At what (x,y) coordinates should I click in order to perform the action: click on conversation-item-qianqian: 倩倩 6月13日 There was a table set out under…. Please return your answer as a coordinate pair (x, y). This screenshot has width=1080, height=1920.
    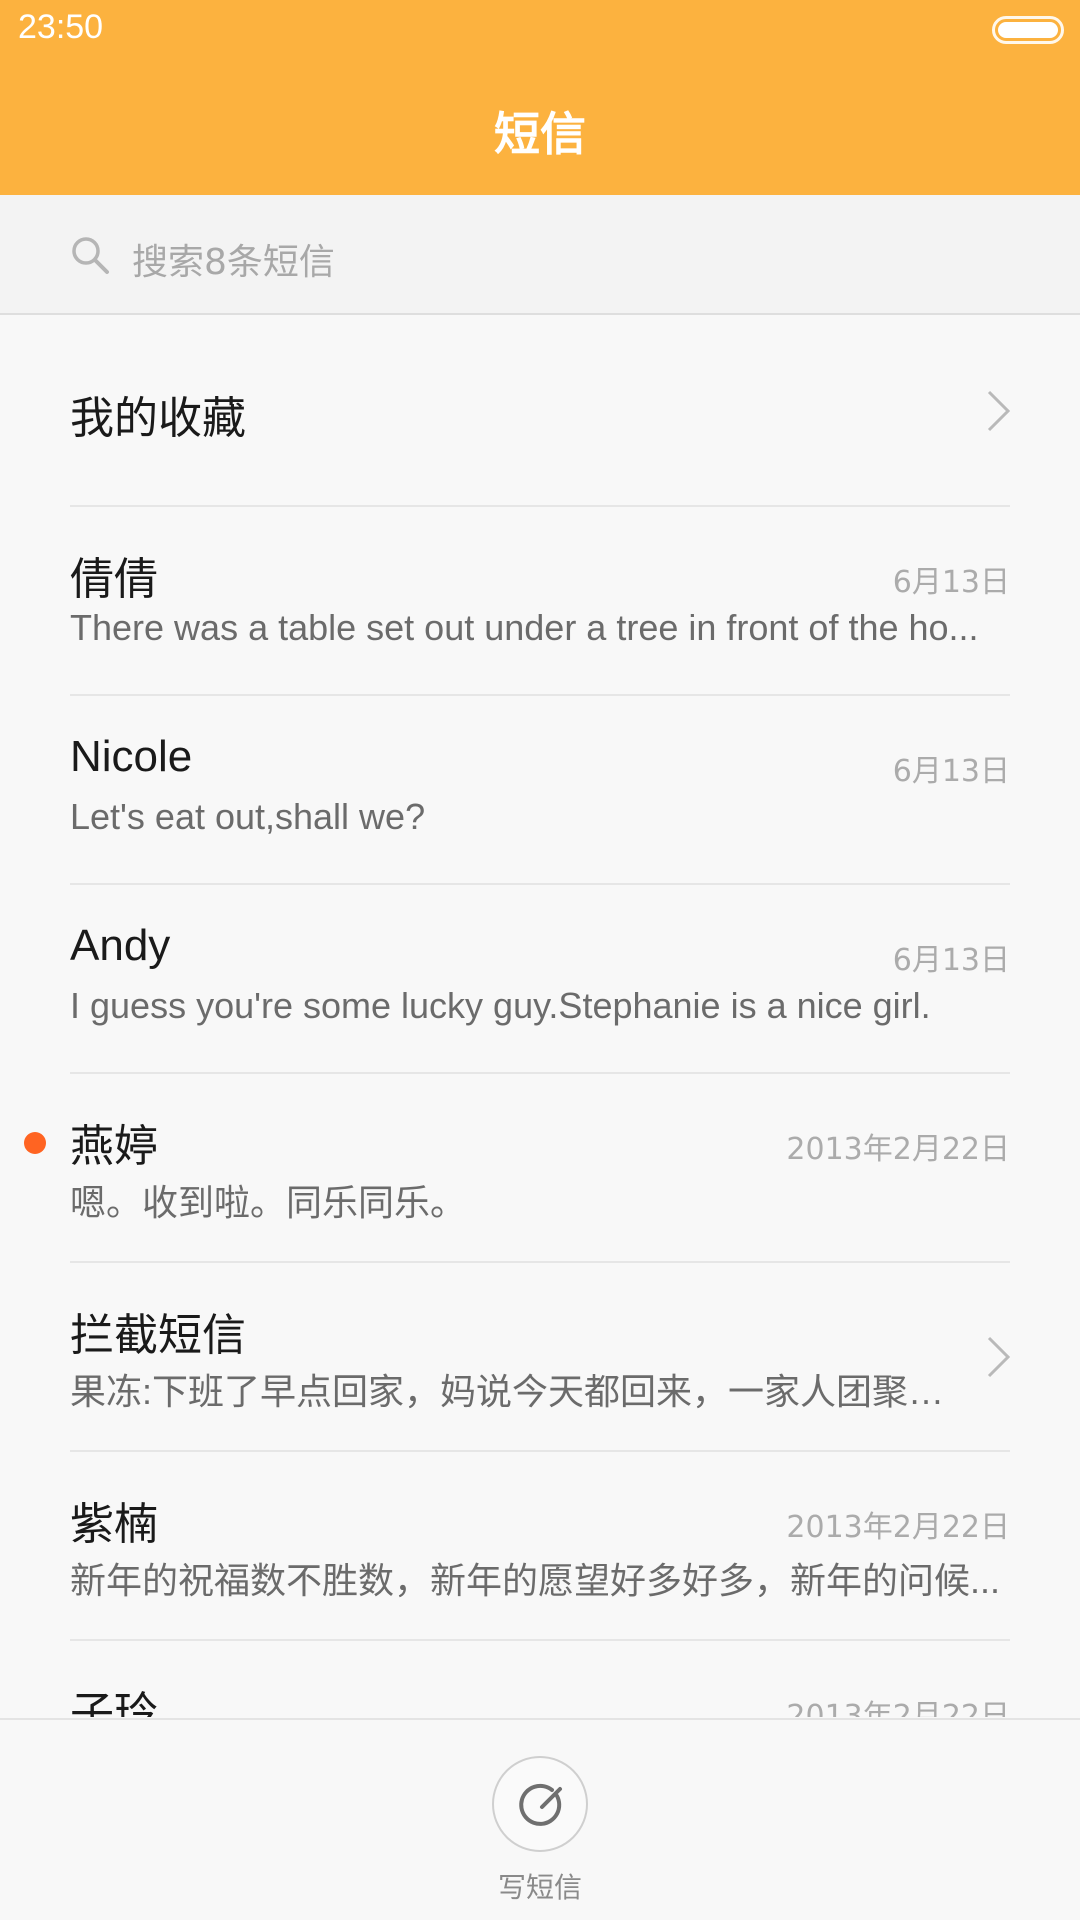
    Looking at the image, I should click on (540, 600).